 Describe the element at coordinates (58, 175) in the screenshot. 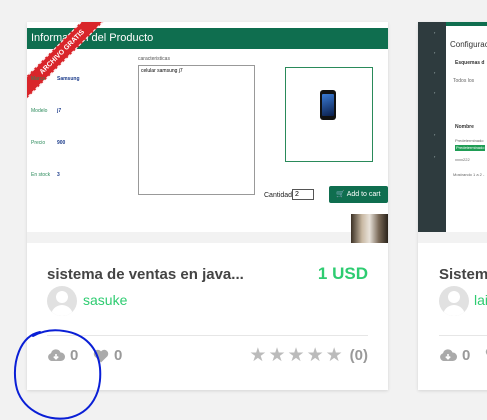

I see `field-value: 3` at that location.